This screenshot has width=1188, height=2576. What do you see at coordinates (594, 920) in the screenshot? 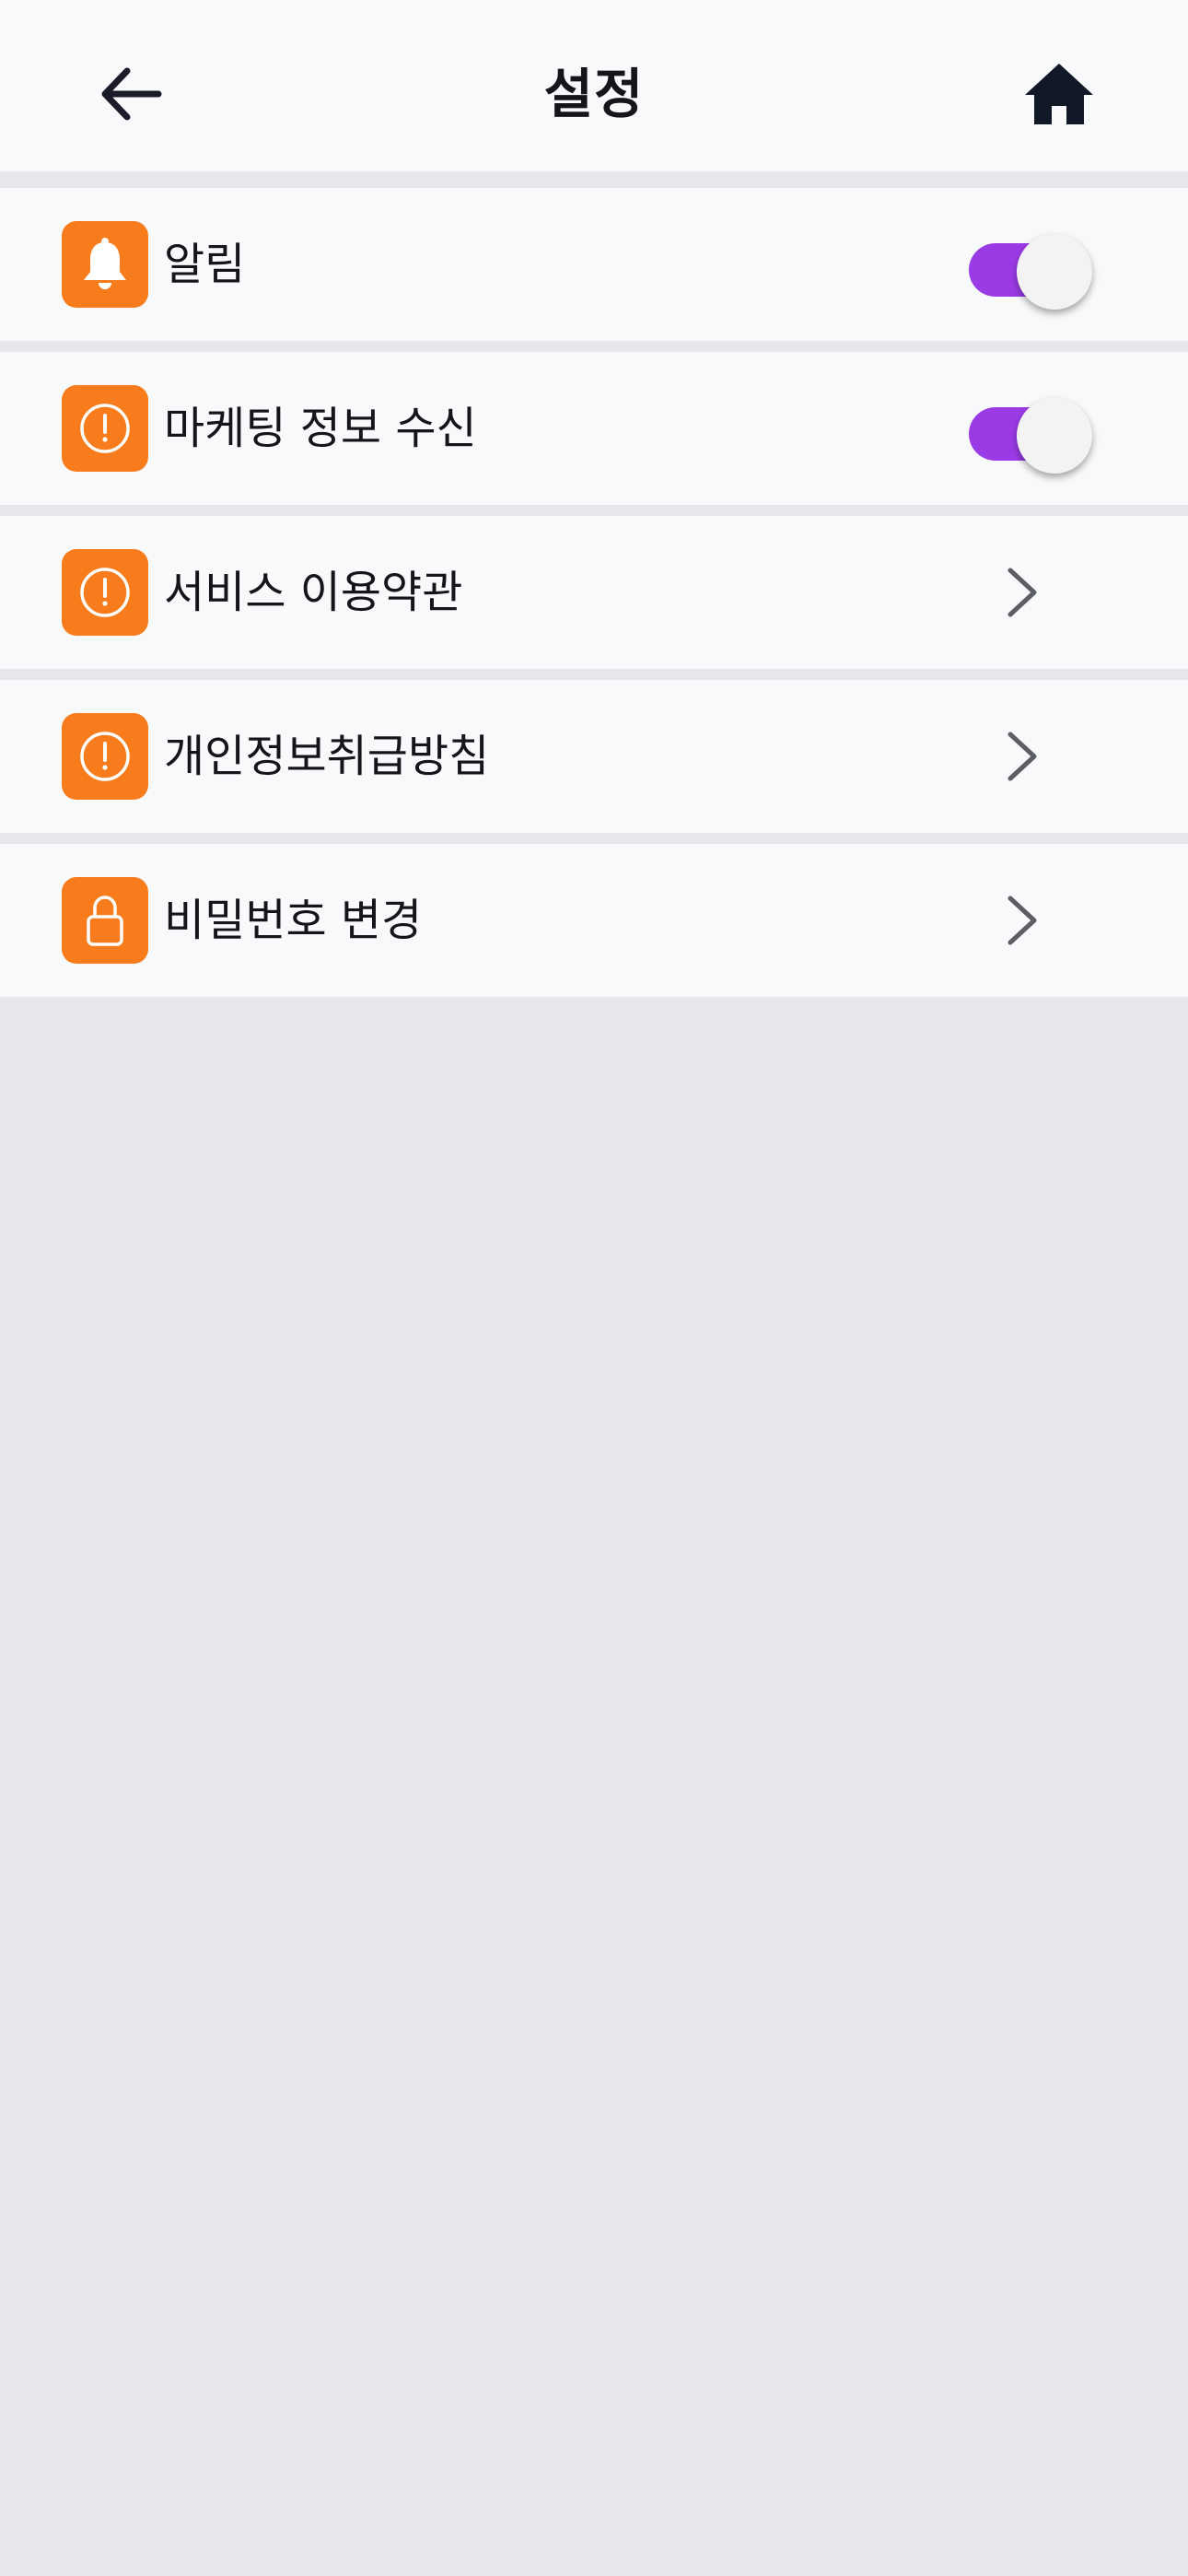
I see `settings-item-change-password: 비밀번호 변경` at bounding box center [594, 920].